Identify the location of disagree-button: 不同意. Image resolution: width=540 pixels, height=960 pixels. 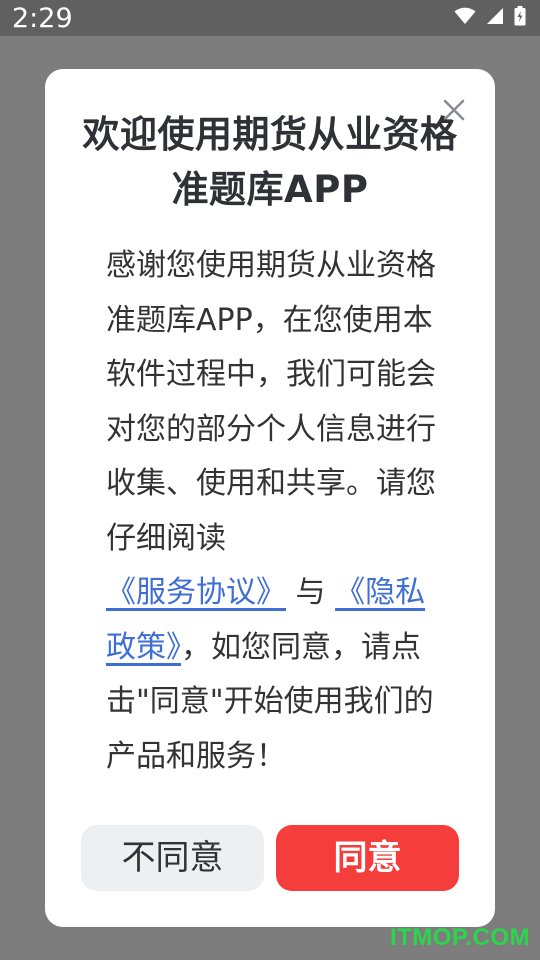
(172, 858).